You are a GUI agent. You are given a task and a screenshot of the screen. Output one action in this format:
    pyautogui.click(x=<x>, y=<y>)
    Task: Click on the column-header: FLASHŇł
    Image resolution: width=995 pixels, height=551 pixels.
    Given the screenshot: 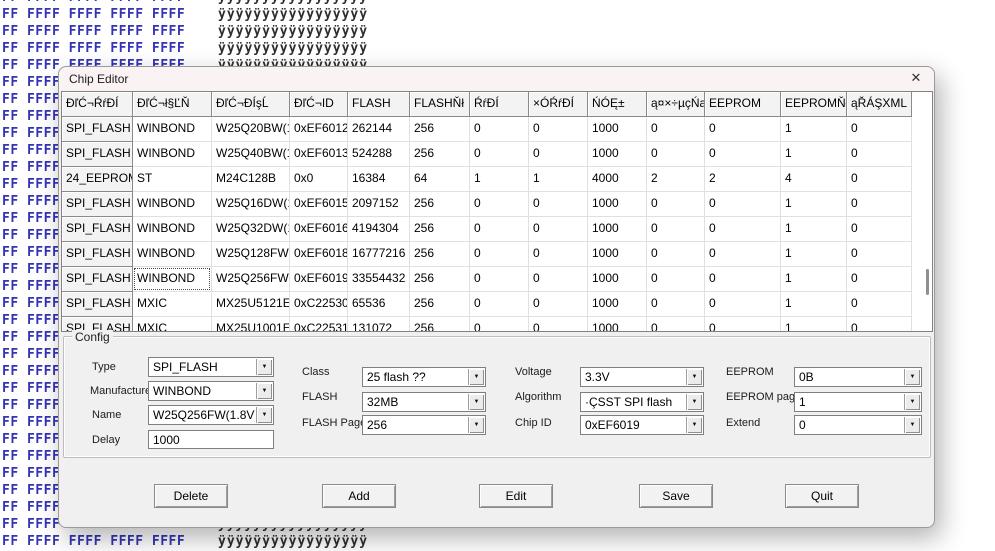 What is the action you would take?
    pyautogui.click(x=440, y=104)
    